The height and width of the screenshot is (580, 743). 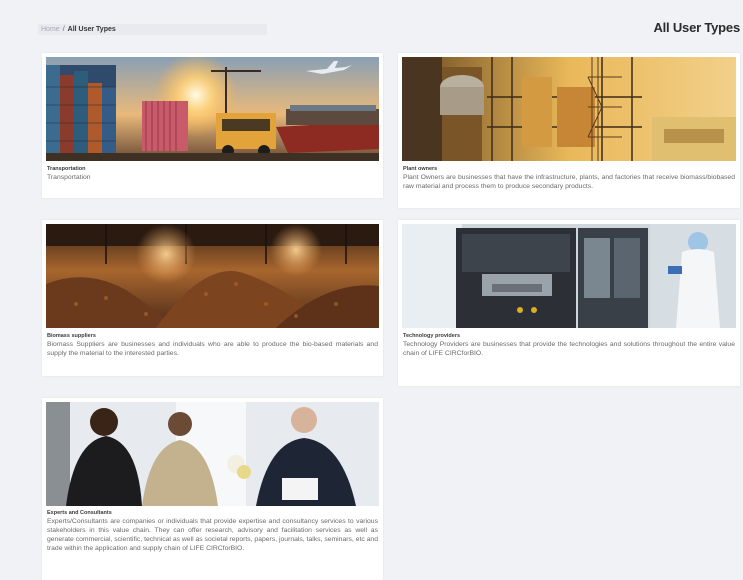 I want to click on experts-consultants-image, so click(x=212, y=454).